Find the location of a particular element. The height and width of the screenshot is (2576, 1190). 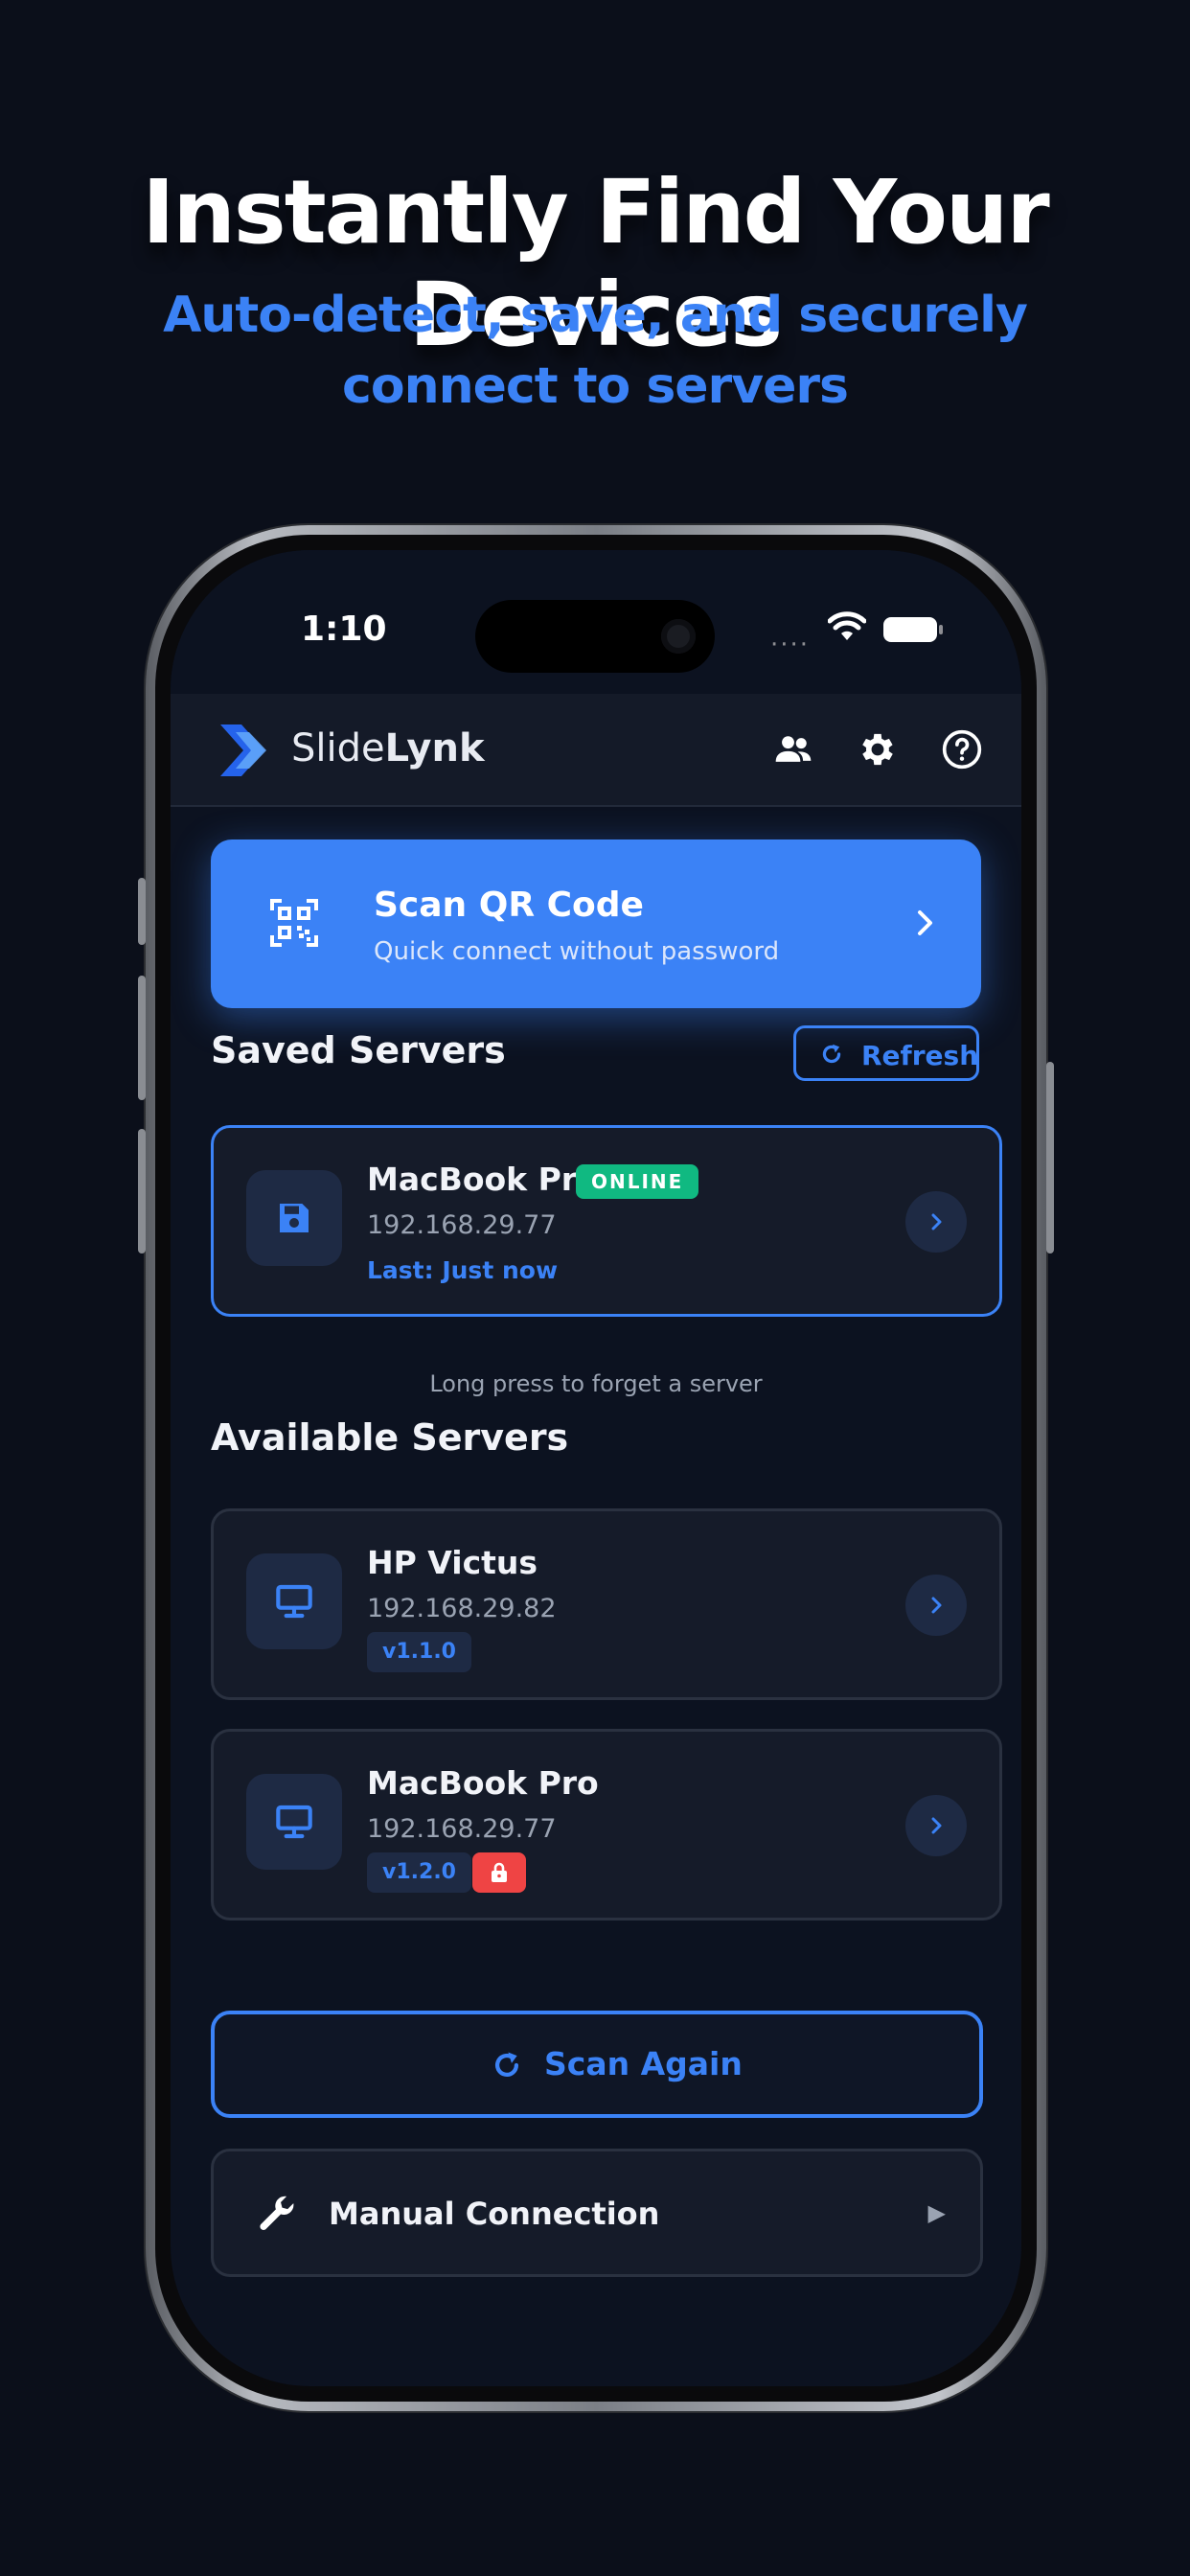

refresh-label: Refresh is located at coordinates (920, 1055).